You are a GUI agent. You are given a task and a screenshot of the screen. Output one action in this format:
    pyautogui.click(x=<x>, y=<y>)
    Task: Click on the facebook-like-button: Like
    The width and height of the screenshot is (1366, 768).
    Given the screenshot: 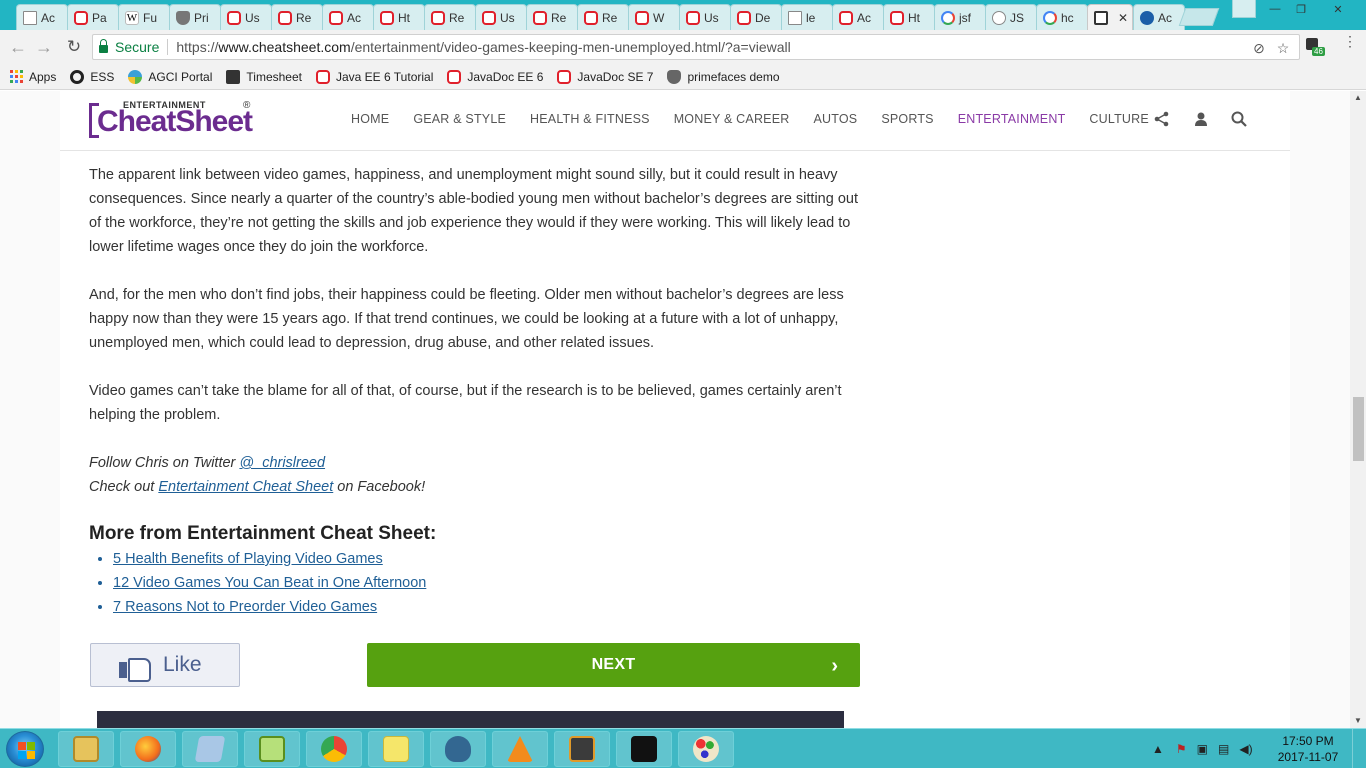 What is the action you would take?
    pyautogui.click(x=165, y=665)
    